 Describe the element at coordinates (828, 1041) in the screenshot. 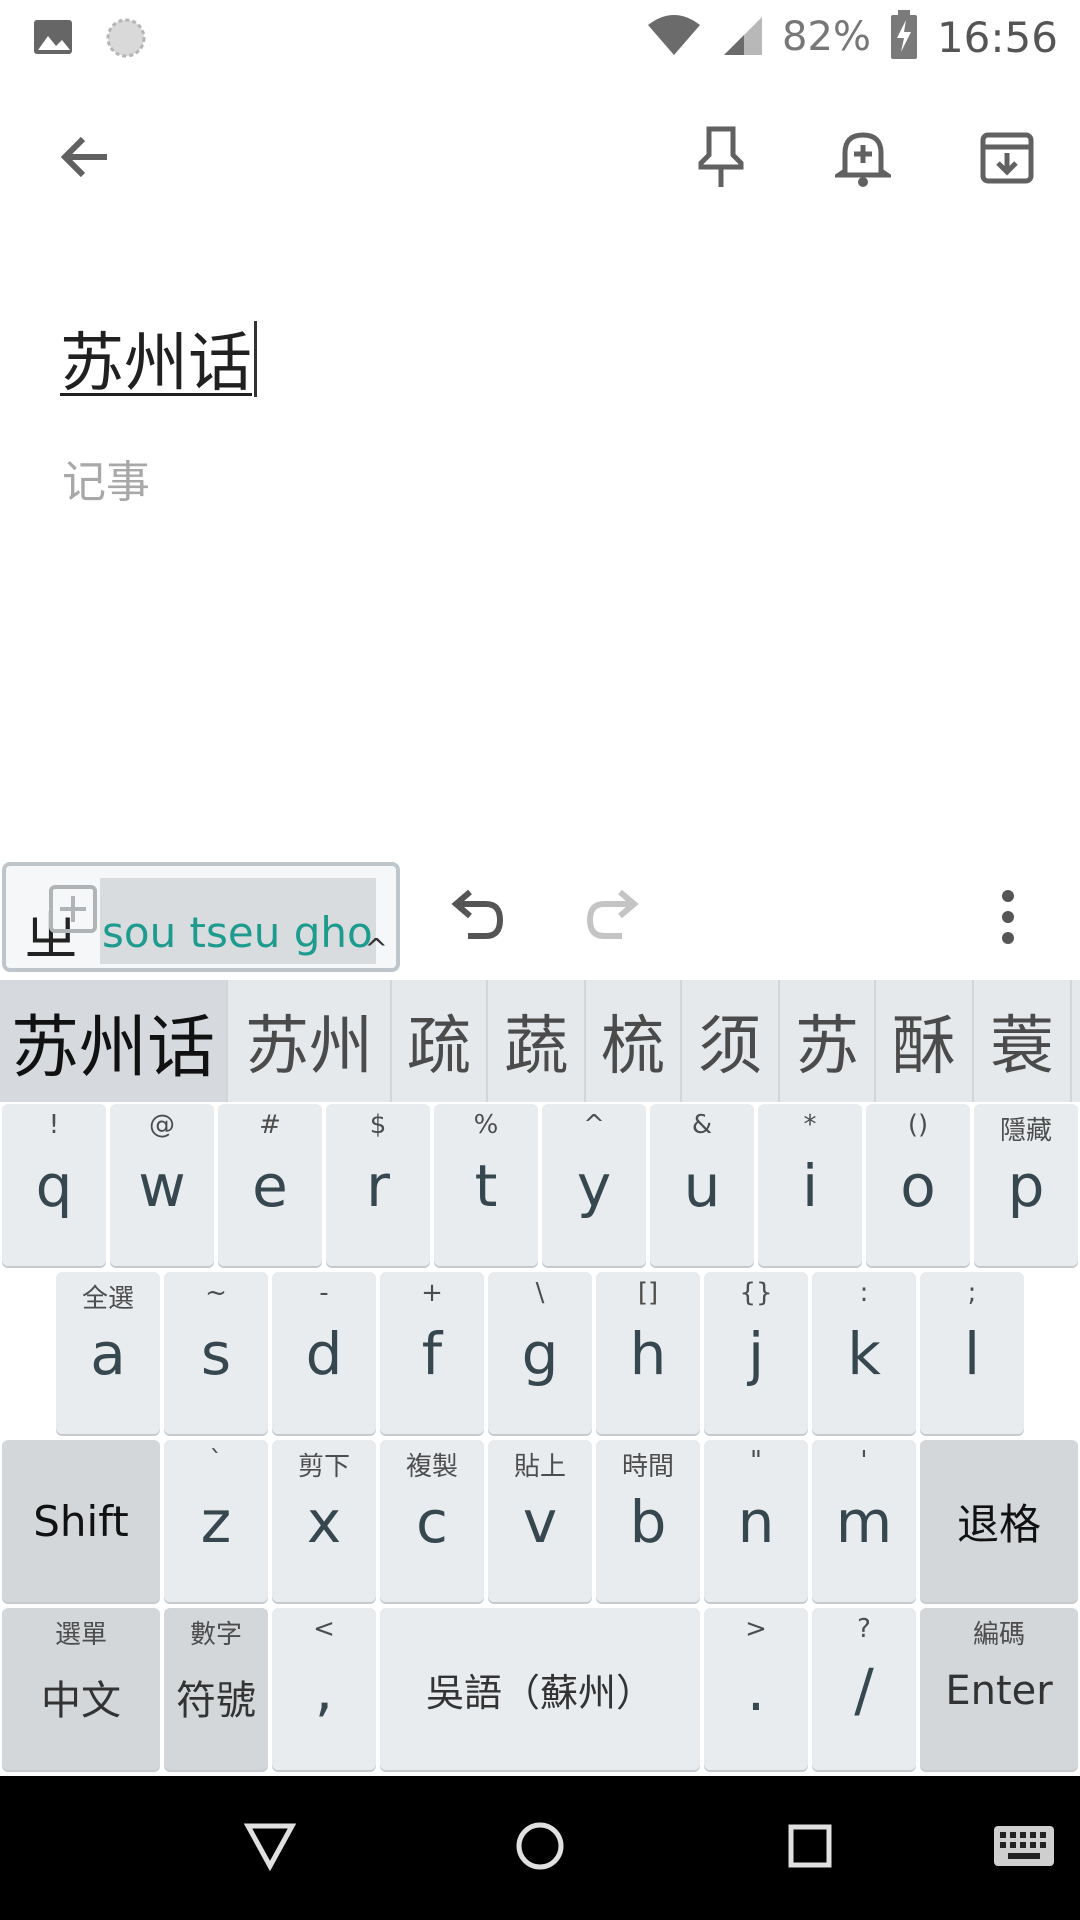

I see `candidate-item: 苏` at that location.